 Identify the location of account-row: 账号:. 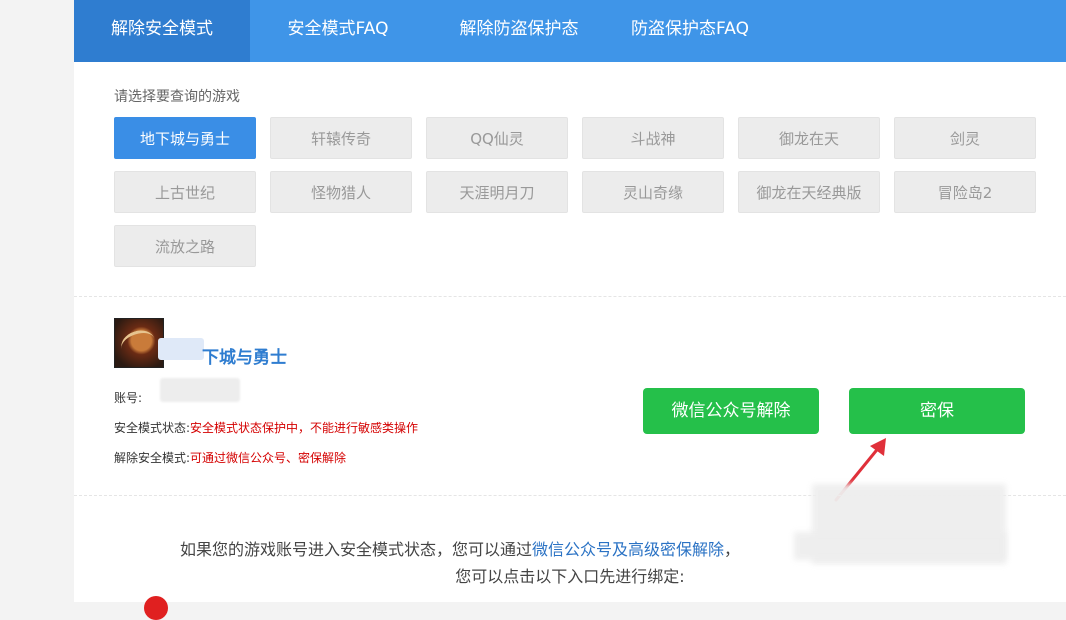
(128, 397).